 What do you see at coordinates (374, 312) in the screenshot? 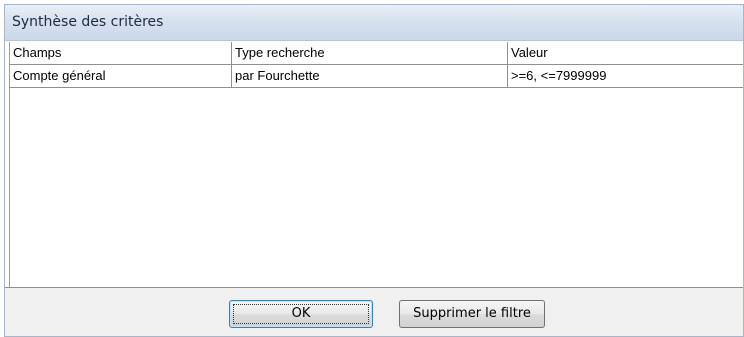
I see `dialog-footer: OK Supprimer le filtre` at bounding box center [374, 312].